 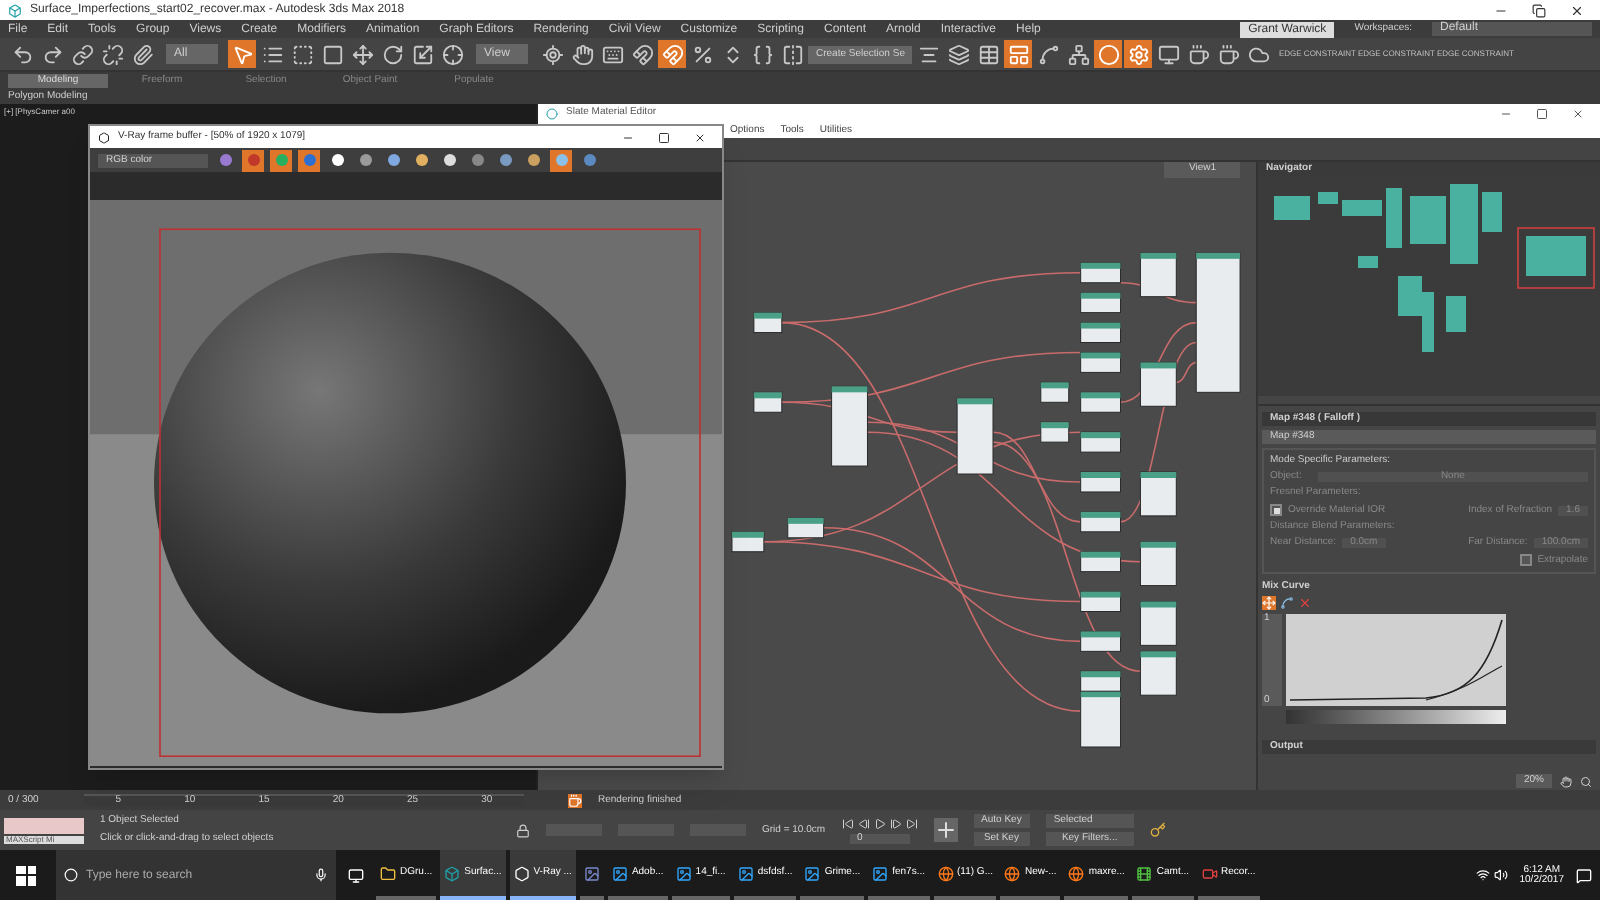 What do you see at coordinates (321, 875) in the screenshot?
I see `microphone-icon` at bounding box center [321, 875].